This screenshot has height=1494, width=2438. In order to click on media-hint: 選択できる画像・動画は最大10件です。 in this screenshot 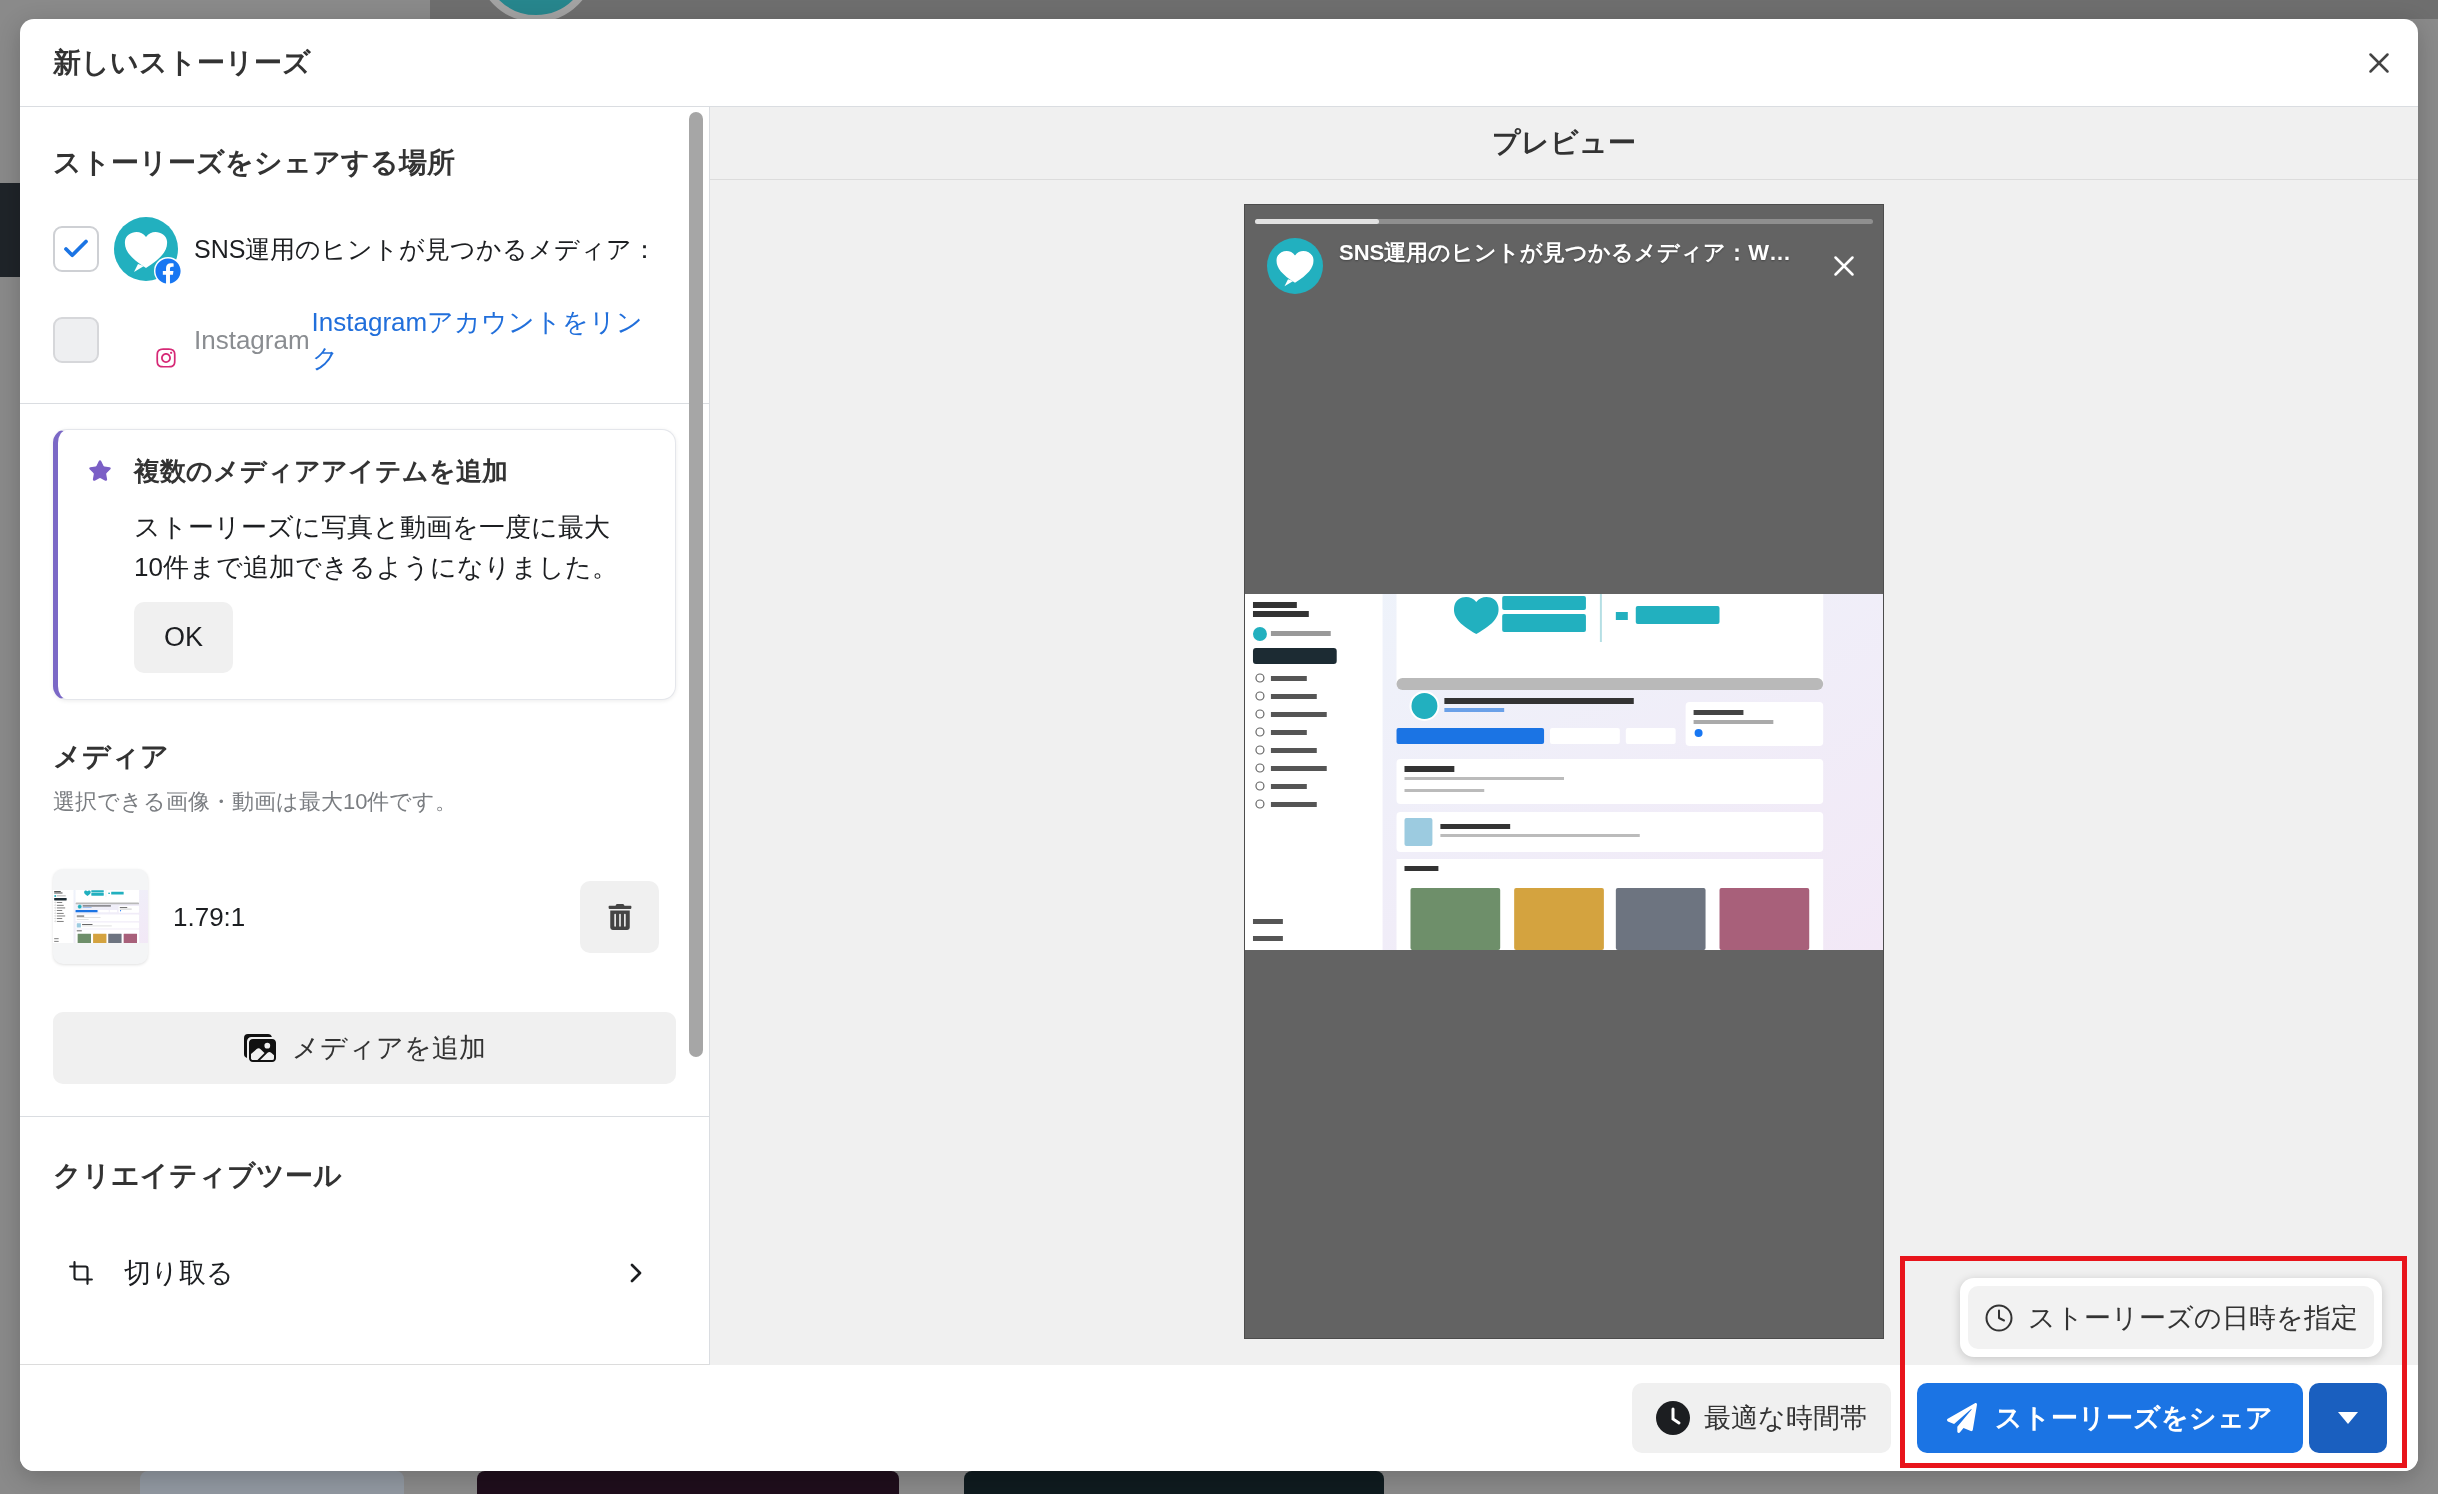, I will do `click(256, 802)`.